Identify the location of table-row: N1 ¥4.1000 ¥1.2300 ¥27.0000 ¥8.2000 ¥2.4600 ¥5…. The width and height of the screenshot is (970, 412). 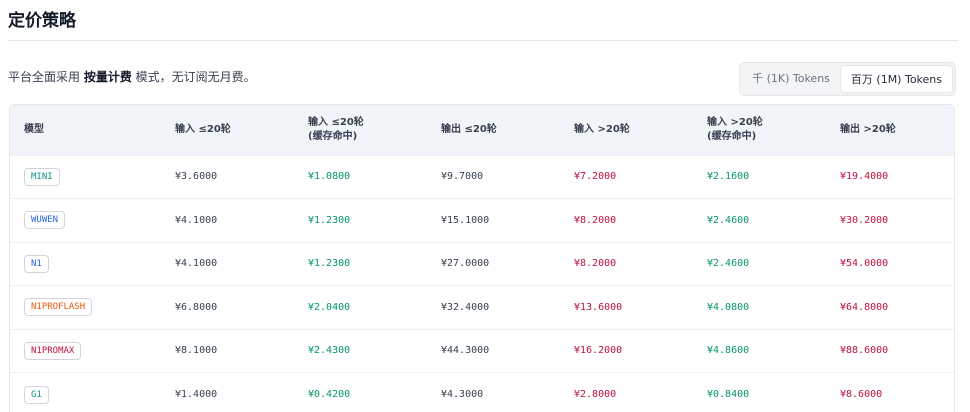
(482, 264).